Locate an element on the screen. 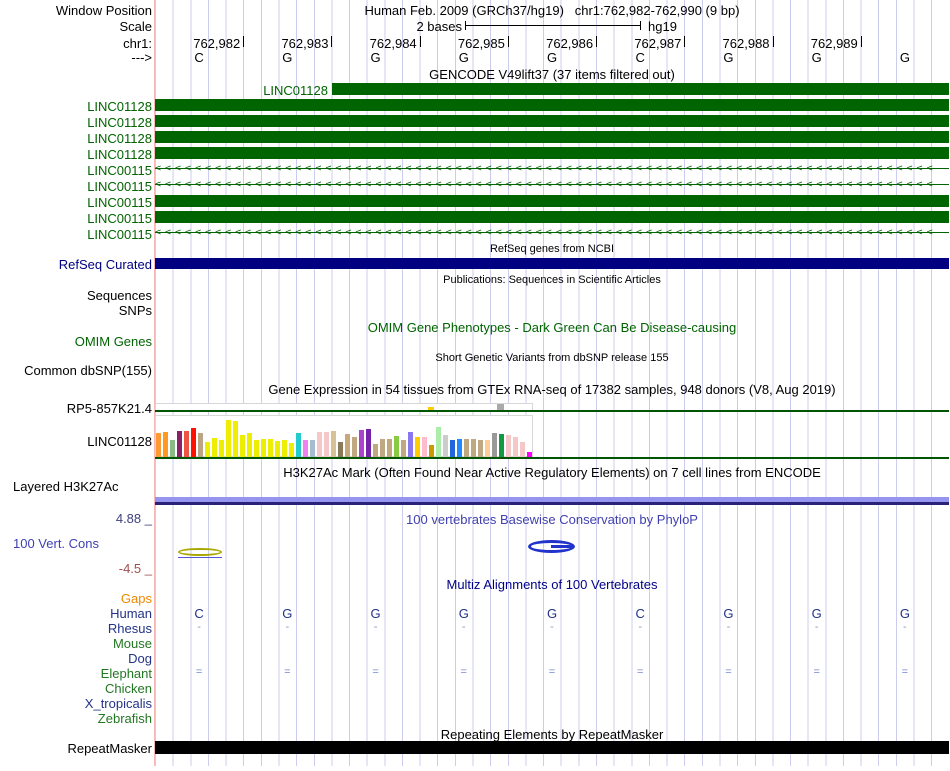  omim-genes-label: OMIM Genes is located at coordinates (113, 341).